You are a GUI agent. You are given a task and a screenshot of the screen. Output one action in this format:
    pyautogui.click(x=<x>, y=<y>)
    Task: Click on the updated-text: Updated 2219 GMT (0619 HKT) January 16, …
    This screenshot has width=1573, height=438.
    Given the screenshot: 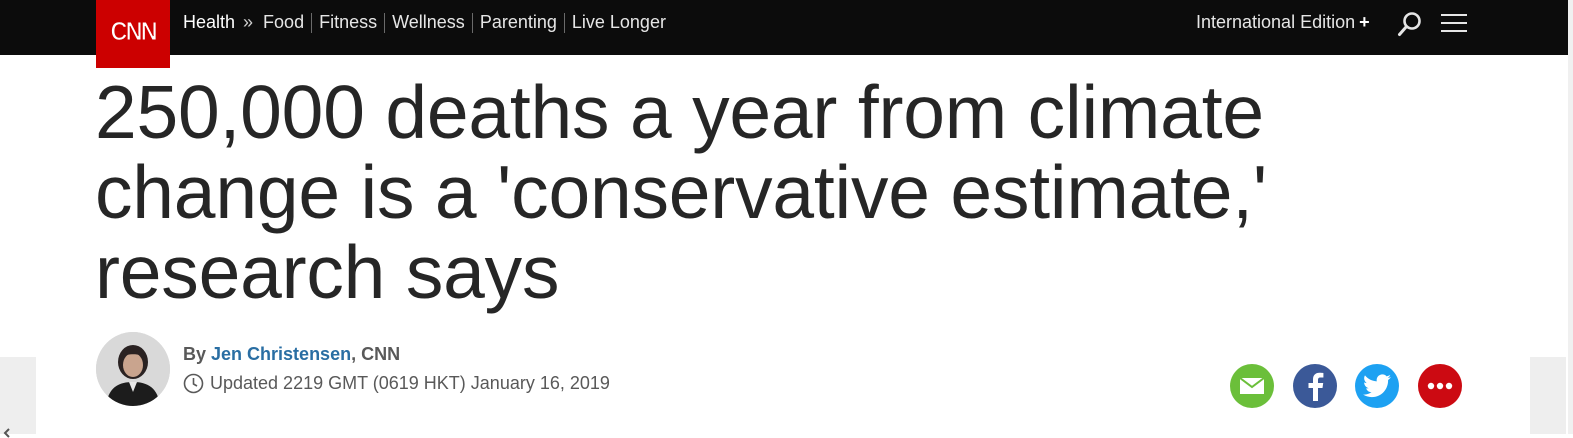 What is the action you would take?
    pyautogui.click(x=410, y=383)
    